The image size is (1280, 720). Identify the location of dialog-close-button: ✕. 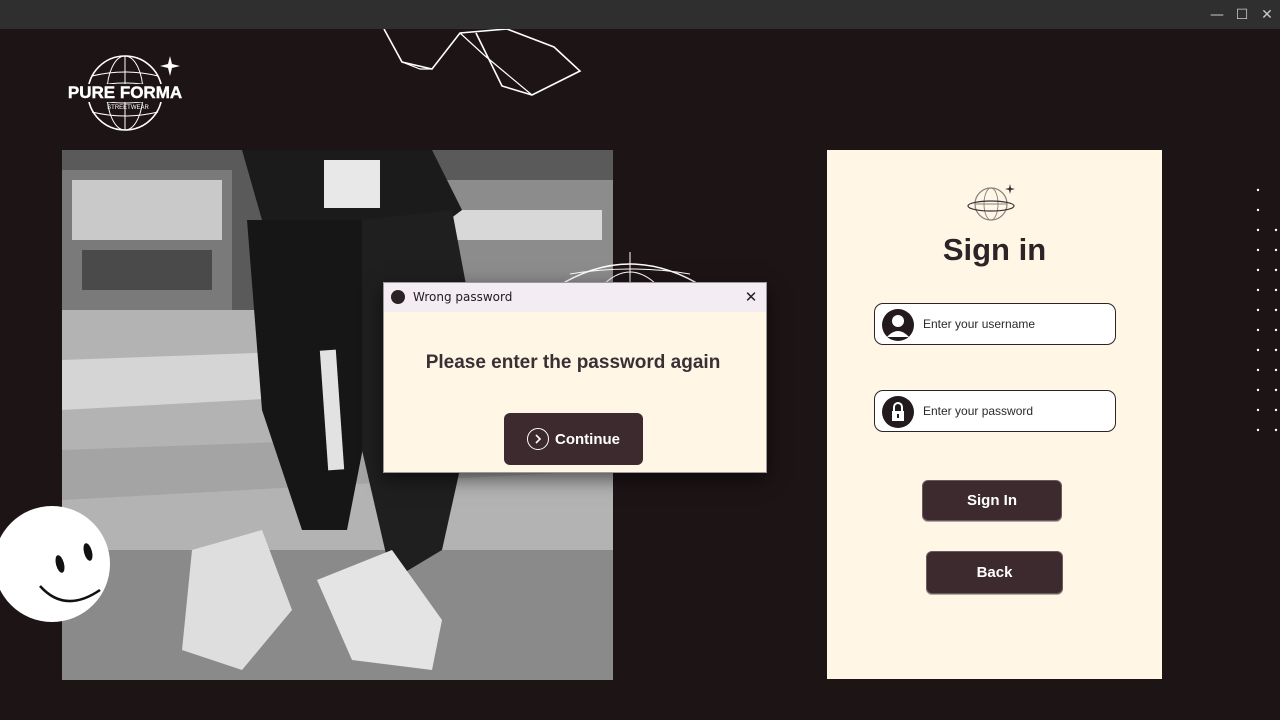
(751, 297).